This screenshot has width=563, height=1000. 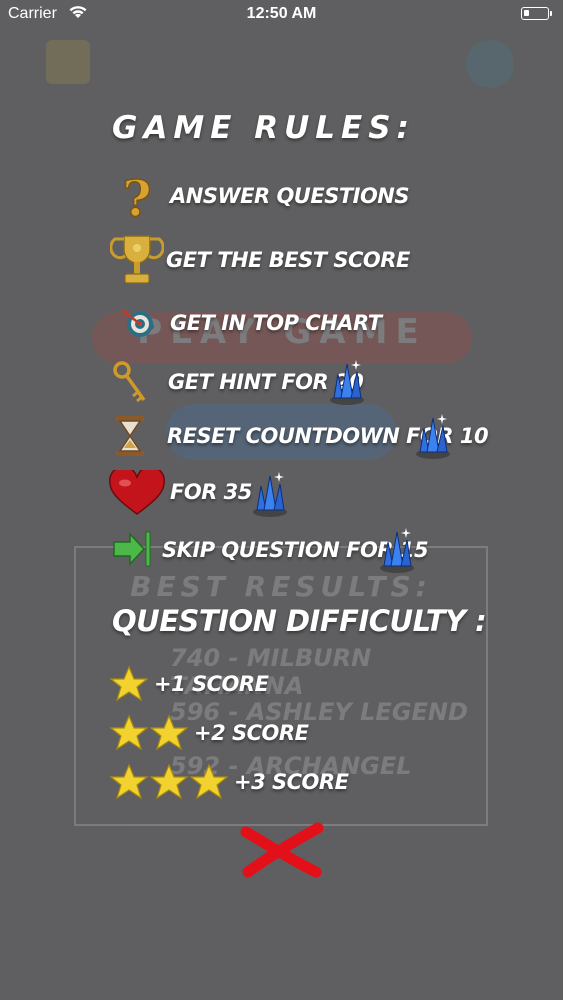 I want to click on rule-label: GET IN TOP CHART, so click(x=276, y=323).